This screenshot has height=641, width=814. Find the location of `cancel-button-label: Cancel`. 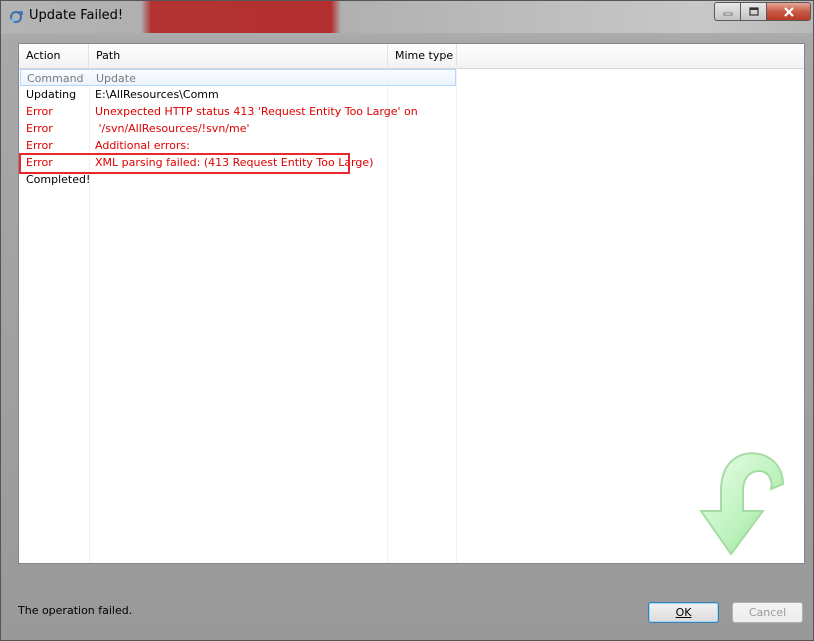

cancel-button-label: Cancel is located at coordinates (767, 612).